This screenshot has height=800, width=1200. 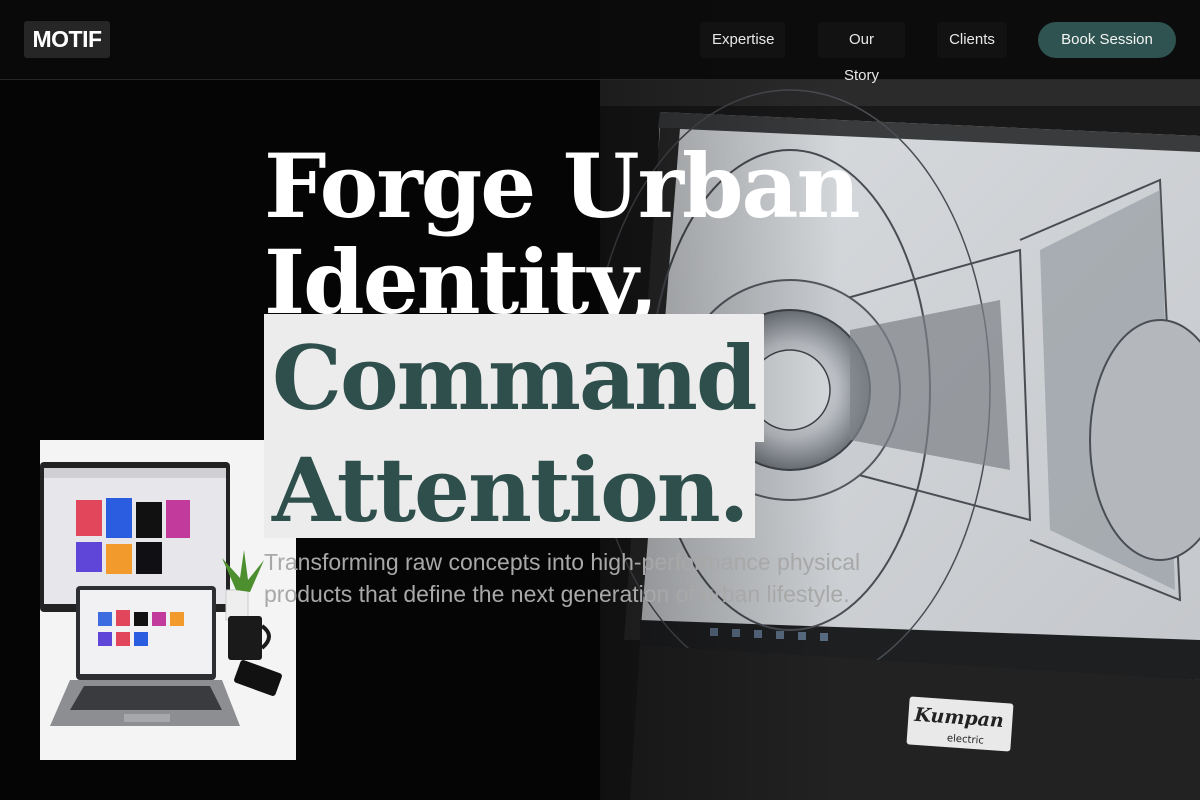 What do you see at coordinates (67, 39) in the screenshot?
I see `logo: MOTIF` at bounding box center [67, 39].